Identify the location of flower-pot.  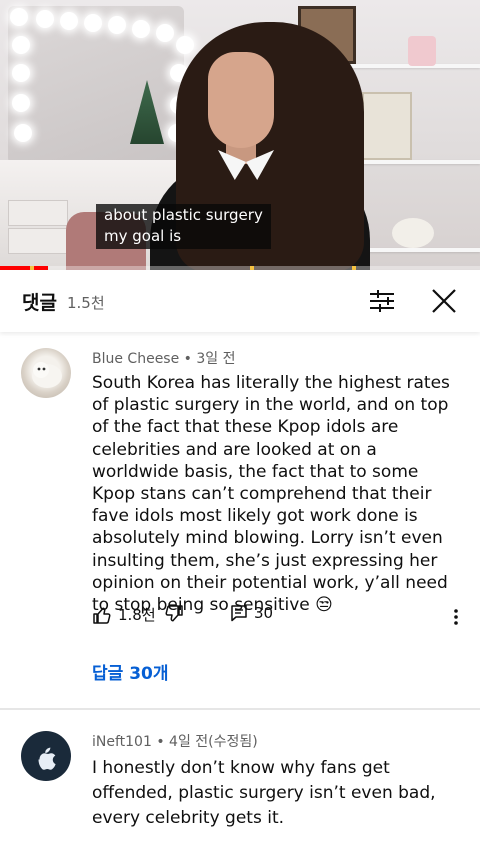
(422, 51).